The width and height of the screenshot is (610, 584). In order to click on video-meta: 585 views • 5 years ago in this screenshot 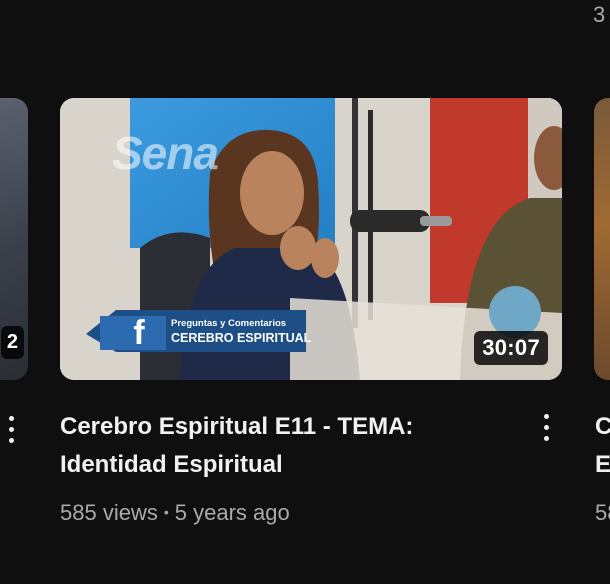, I will do `click(175, 513)`.